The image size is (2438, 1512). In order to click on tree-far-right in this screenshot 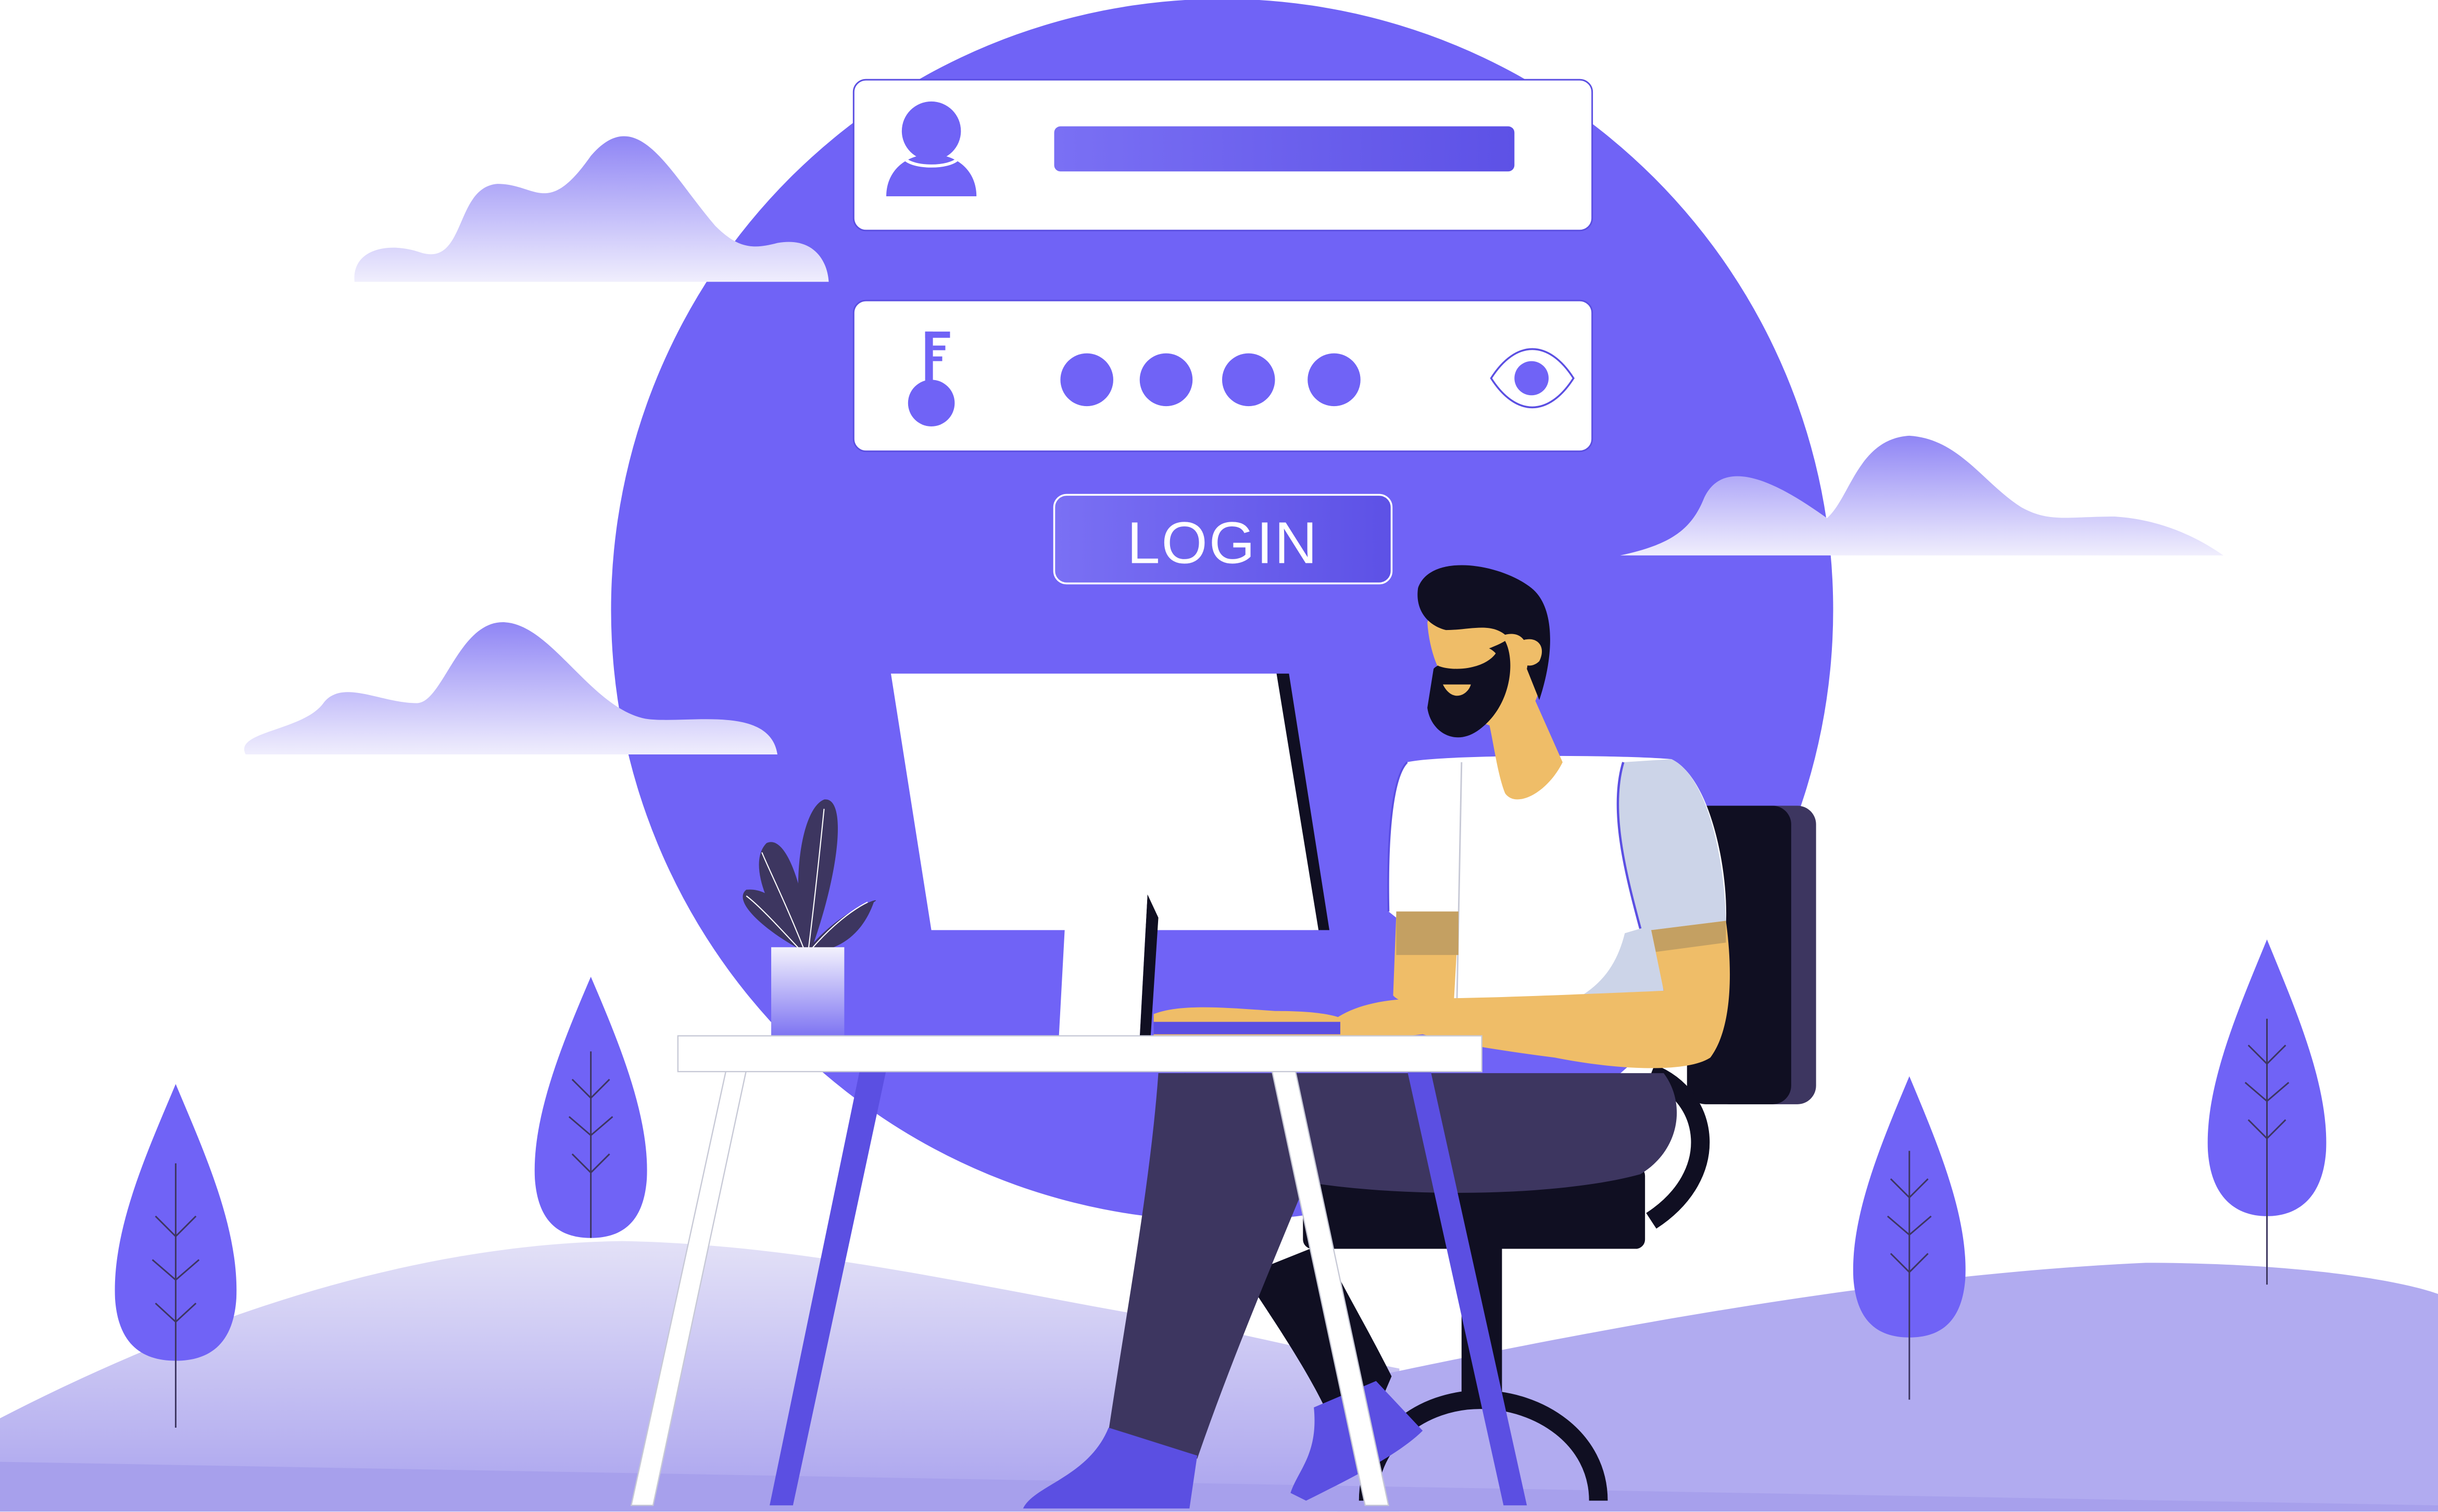, I will do `click(2267, 1112)`.